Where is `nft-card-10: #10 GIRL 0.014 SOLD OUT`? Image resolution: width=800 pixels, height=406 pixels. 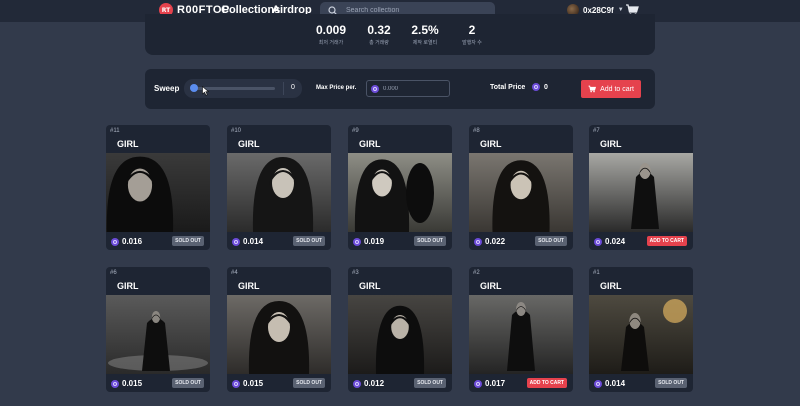 nft-card-10: #10 GIRL 0.014 SOLD OUT is located at coordinates (279, 187).